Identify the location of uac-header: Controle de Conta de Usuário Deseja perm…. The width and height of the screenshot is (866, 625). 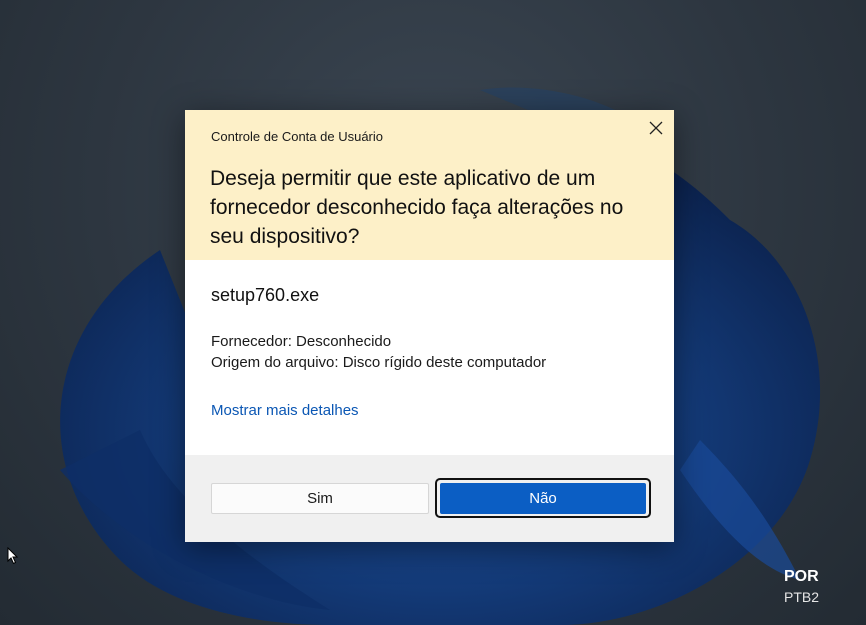
(429, 185).